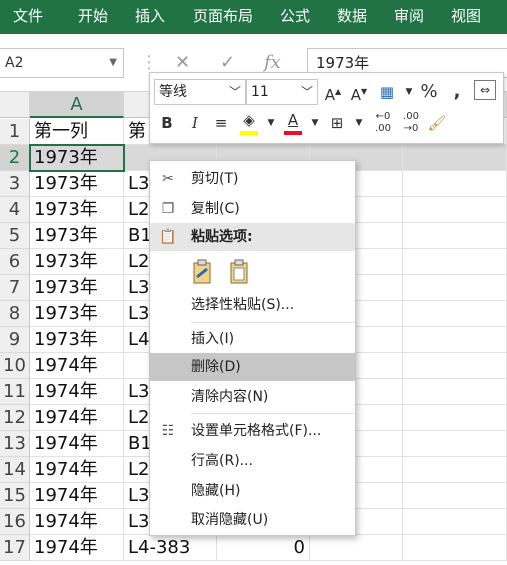 The height and width of the screenshot is (565, 507). What do you see at coordinates (182, 62) in the screenshot?
I see `cancel-icon: ✕` at bounding box center [182, 62].